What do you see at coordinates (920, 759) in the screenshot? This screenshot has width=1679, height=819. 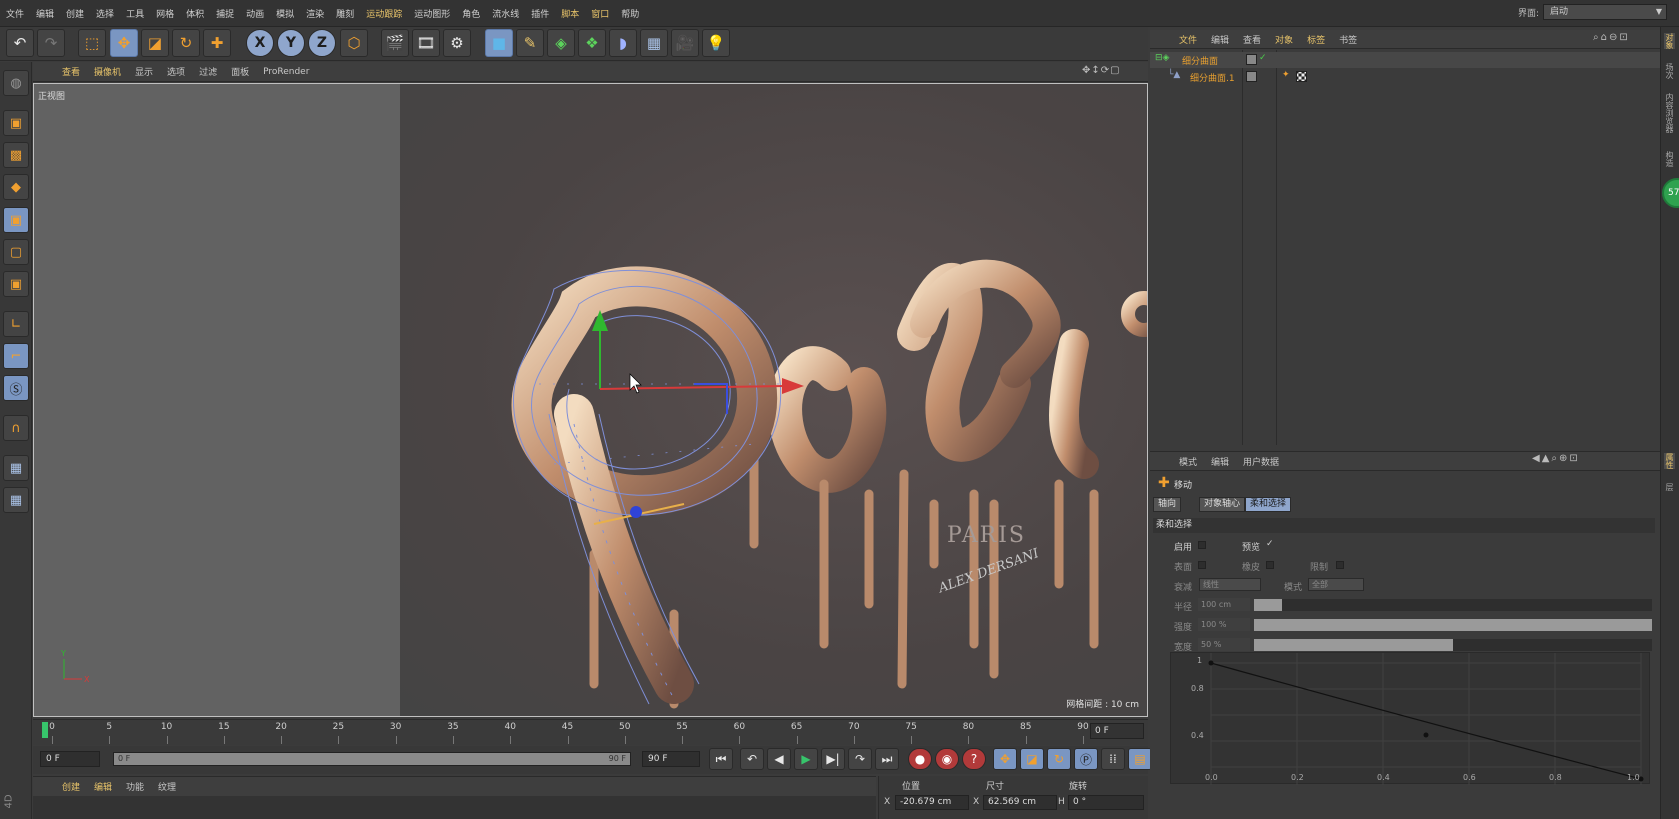 I see `record-keys-button: ●` at bounding box center [920, 759].